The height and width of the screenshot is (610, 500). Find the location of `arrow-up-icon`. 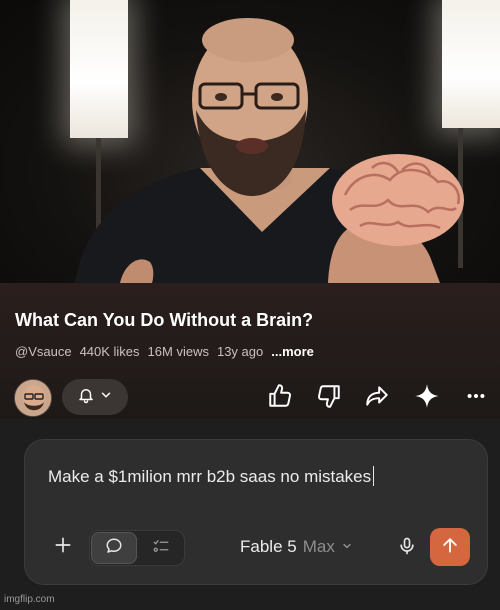

arrow-up-icon is located at coordinates (450, 547).